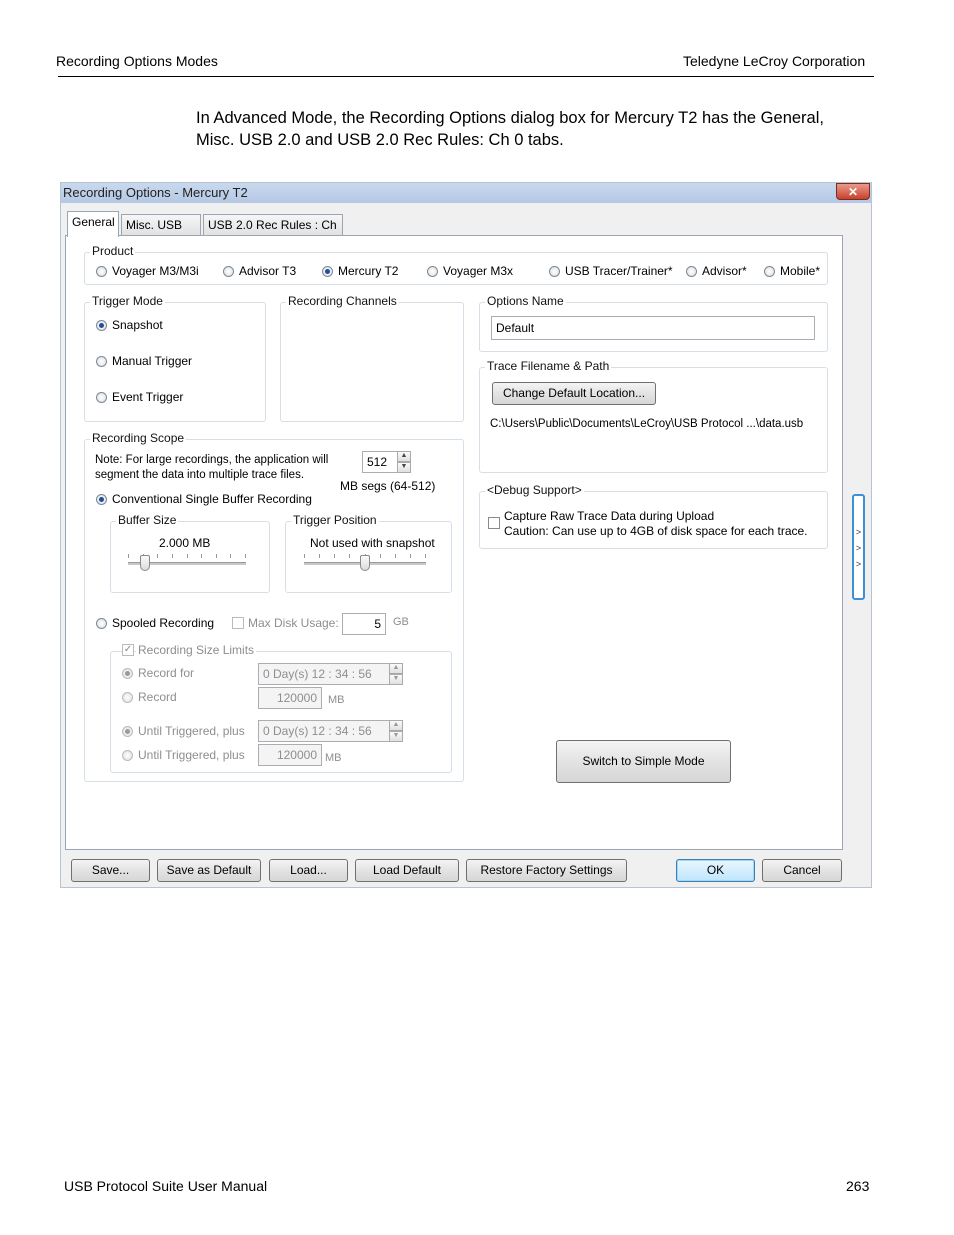 The height and width of the screenshot is (1235, 954). Describe the element at coordinates (273, 233) in the screenshot. I see `tab-usb-2-rec-rules: USB 2.0 Rec Rules : Ch 0` at that location.